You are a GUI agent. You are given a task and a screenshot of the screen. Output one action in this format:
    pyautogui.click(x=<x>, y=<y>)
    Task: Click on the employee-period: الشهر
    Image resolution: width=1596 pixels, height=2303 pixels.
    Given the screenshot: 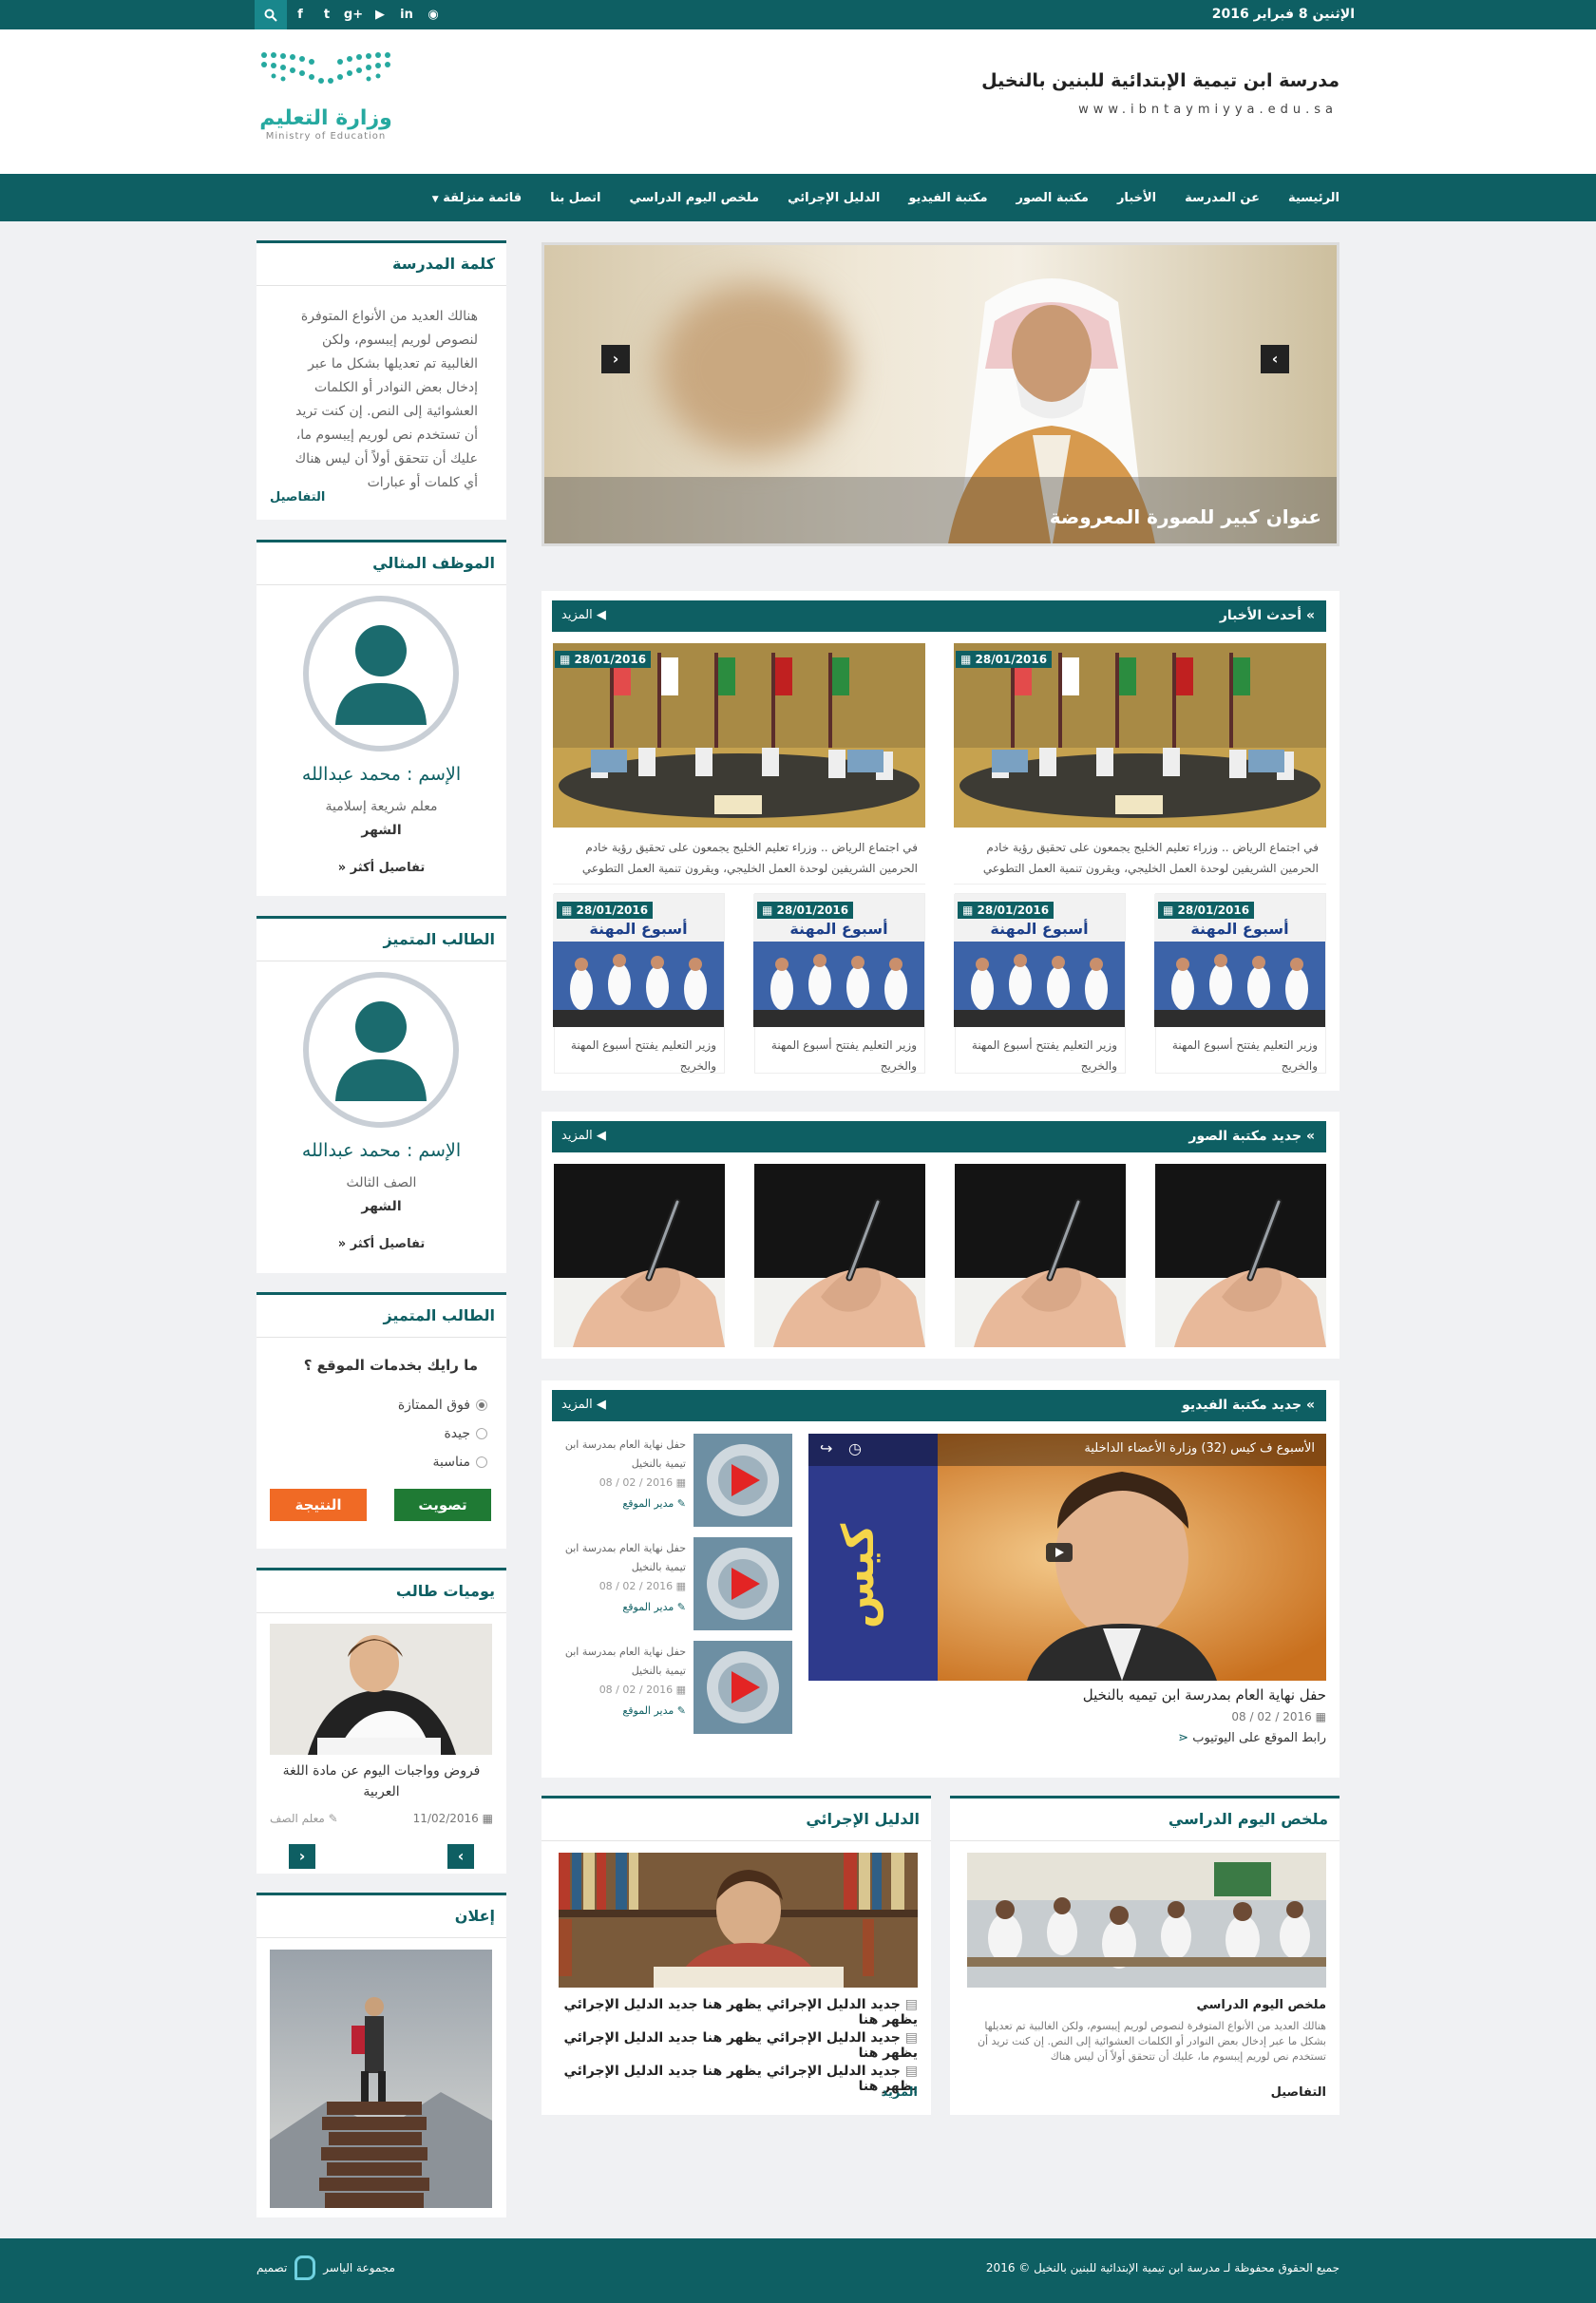 What is the action you would take?
    pyautogui.click(x=381, y=830)
    